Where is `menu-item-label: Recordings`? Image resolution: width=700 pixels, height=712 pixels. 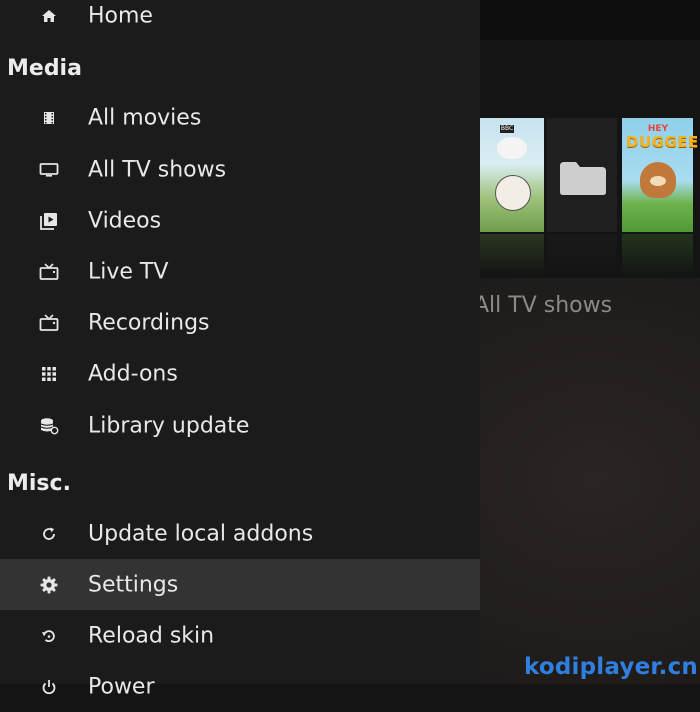 menu-item-label: Recordings is located at coordinates (149, 322).